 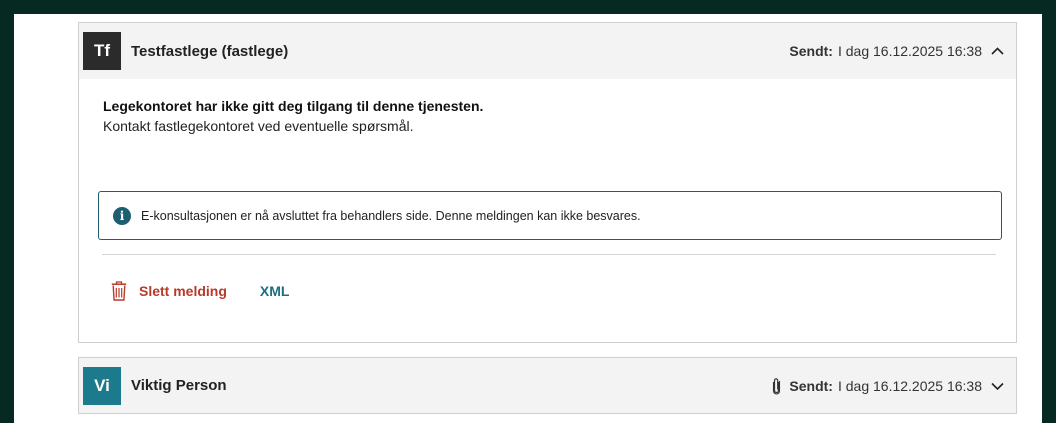 What do you see at coordinates (1049, 211) in the screenshot?
I see `frame-right-band` at bounding box center [1049, 211].